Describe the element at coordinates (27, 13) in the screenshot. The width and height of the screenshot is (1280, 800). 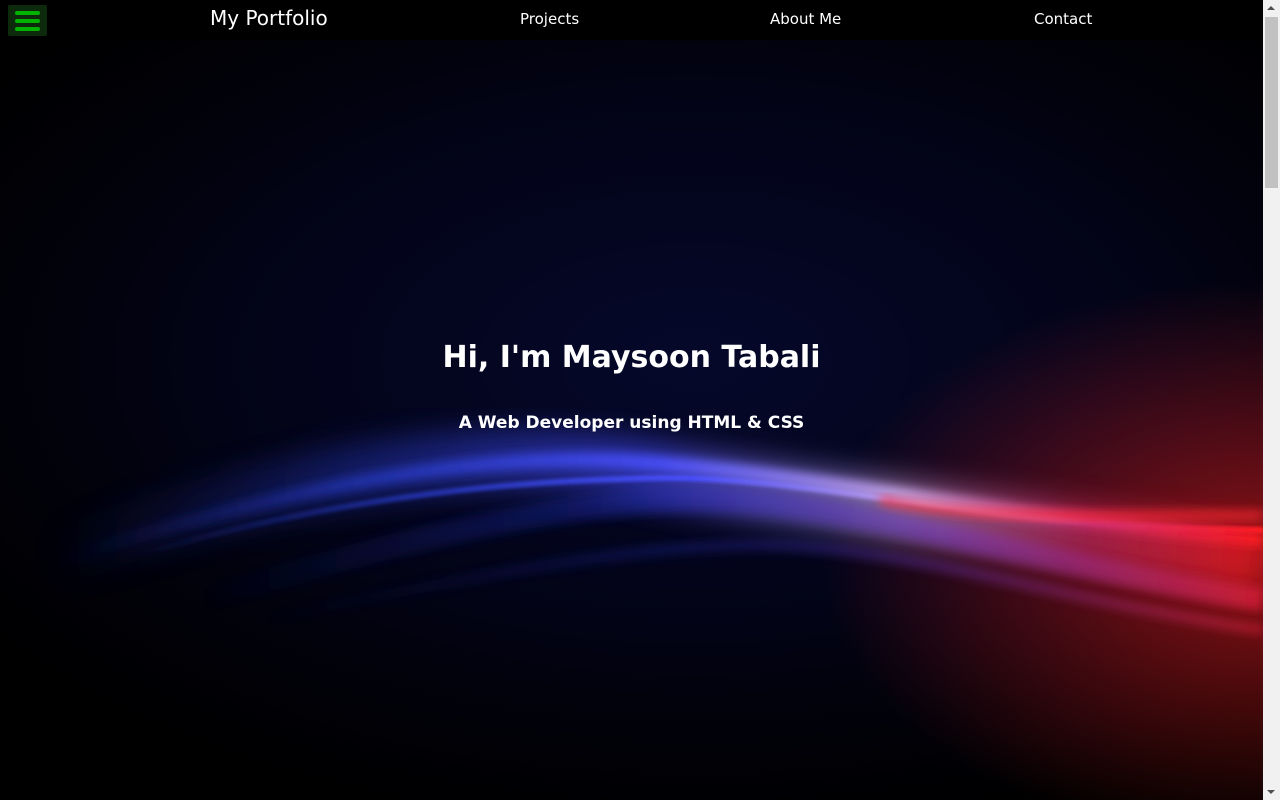
I see `menu-bar-top` at that location.